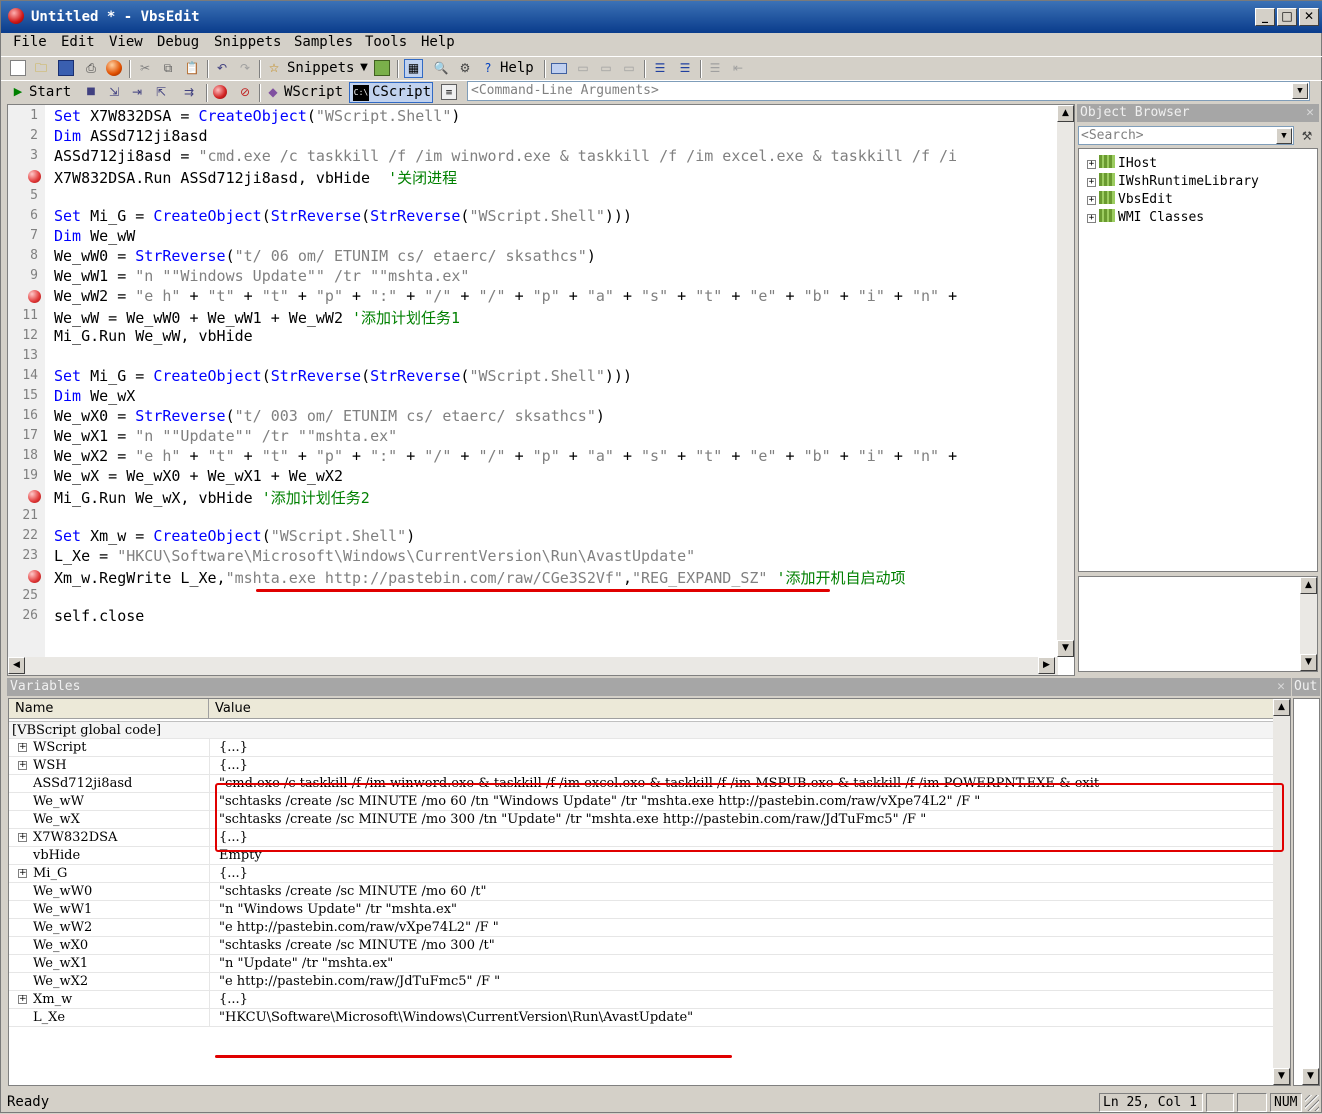 This screenshot has width=1322, height=1114. I want to click on menu-edit: Edit, so click(78, 42).